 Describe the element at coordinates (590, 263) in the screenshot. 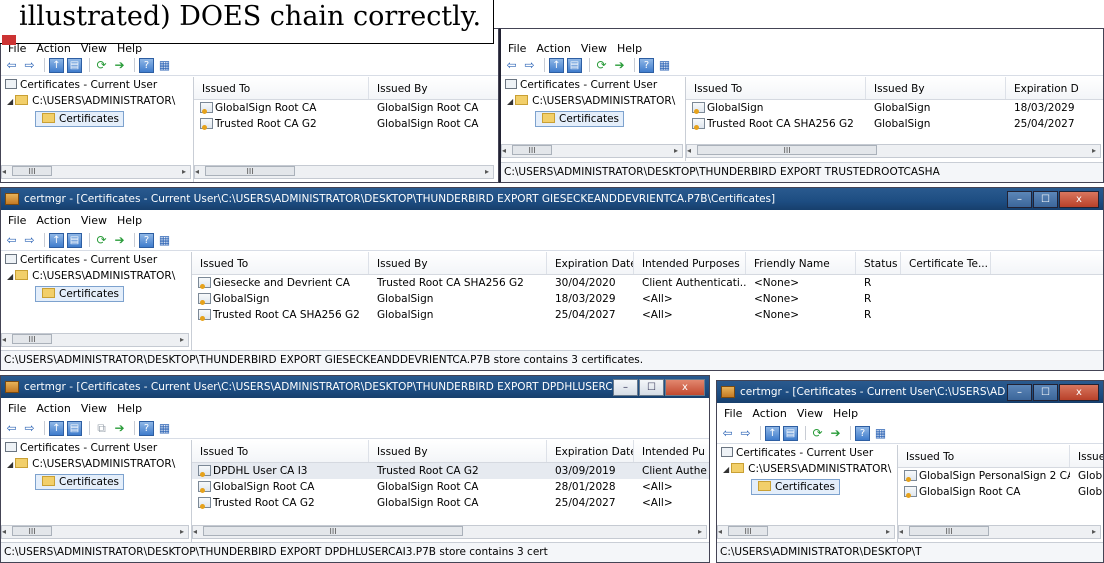

I see `col-expiration: Expiration Date` at that location.